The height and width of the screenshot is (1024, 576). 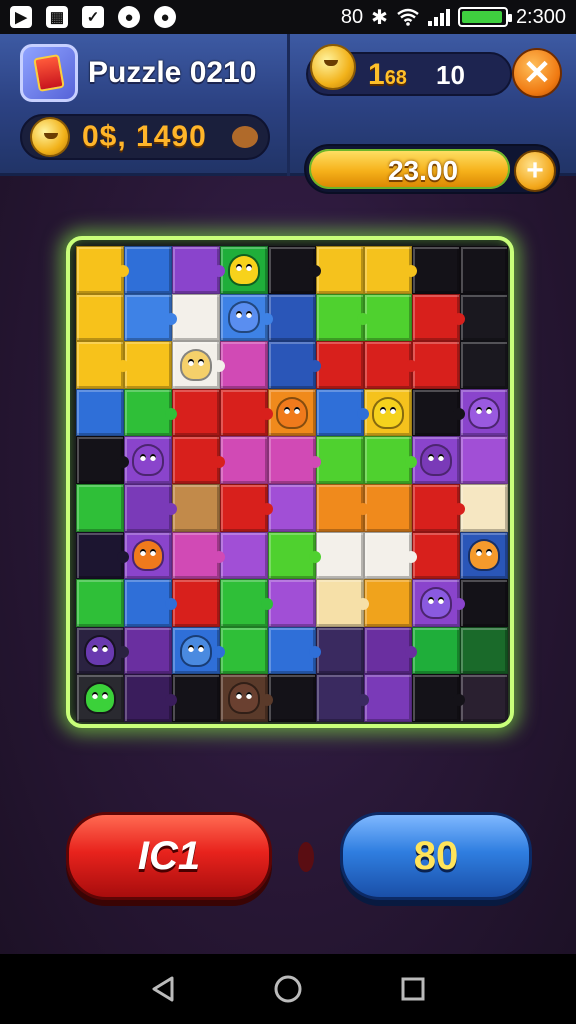 What do you see at coordinates (163, 989) in the screenshot?
I see `back-button` at bounding box center [163, 989].